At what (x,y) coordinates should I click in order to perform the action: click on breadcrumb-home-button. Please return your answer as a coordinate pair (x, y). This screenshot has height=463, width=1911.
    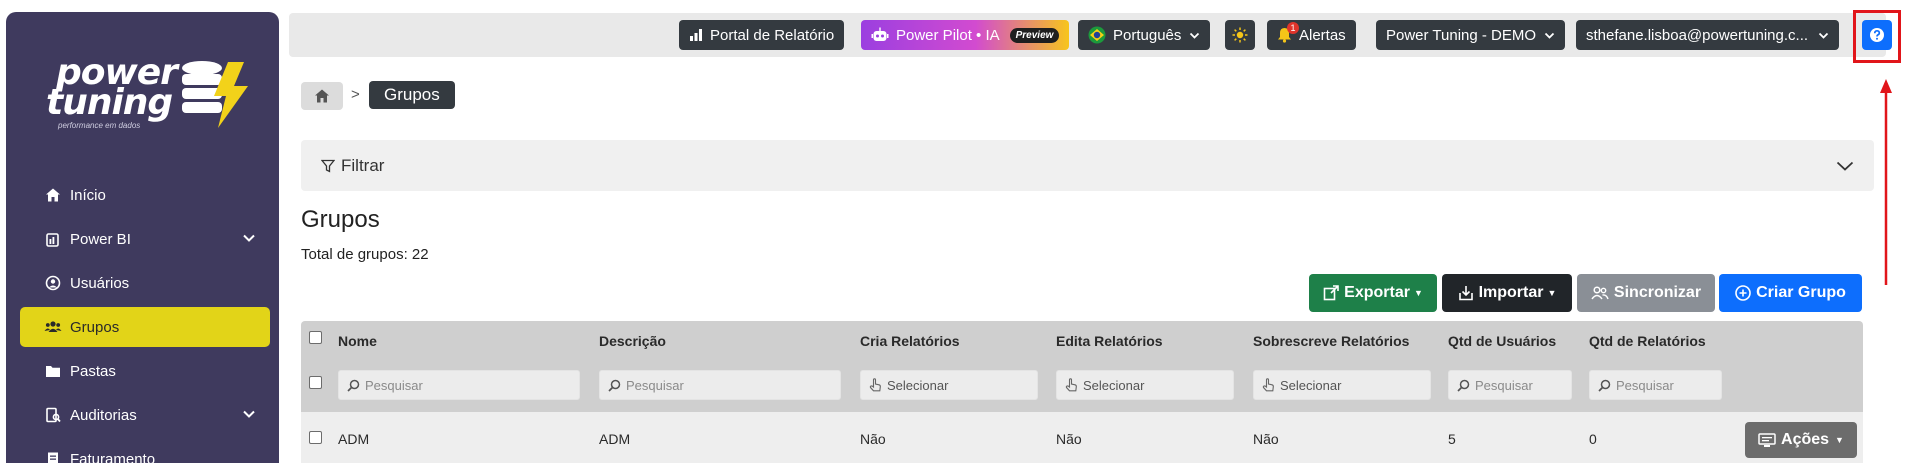
    Looking at the image, I should click on (322, 96).